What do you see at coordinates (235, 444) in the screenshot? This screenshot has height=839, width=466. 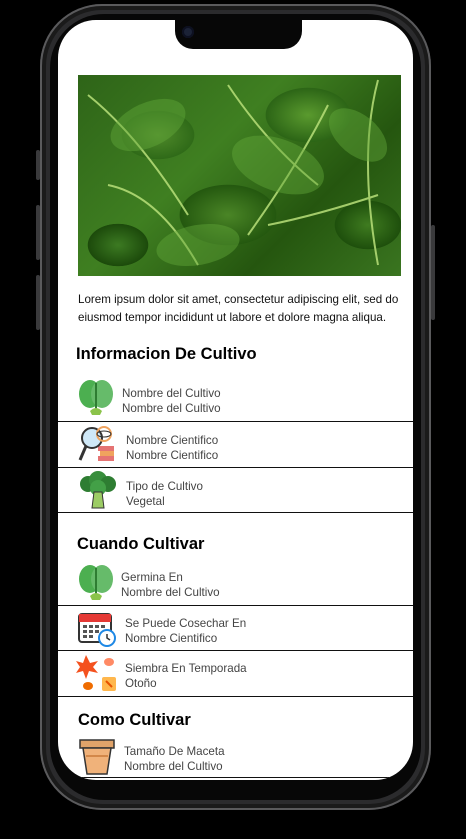 I see `info-row-cientifico: Nombre Cientifico Nombre Cientifico` at bounding box center [235, 444].